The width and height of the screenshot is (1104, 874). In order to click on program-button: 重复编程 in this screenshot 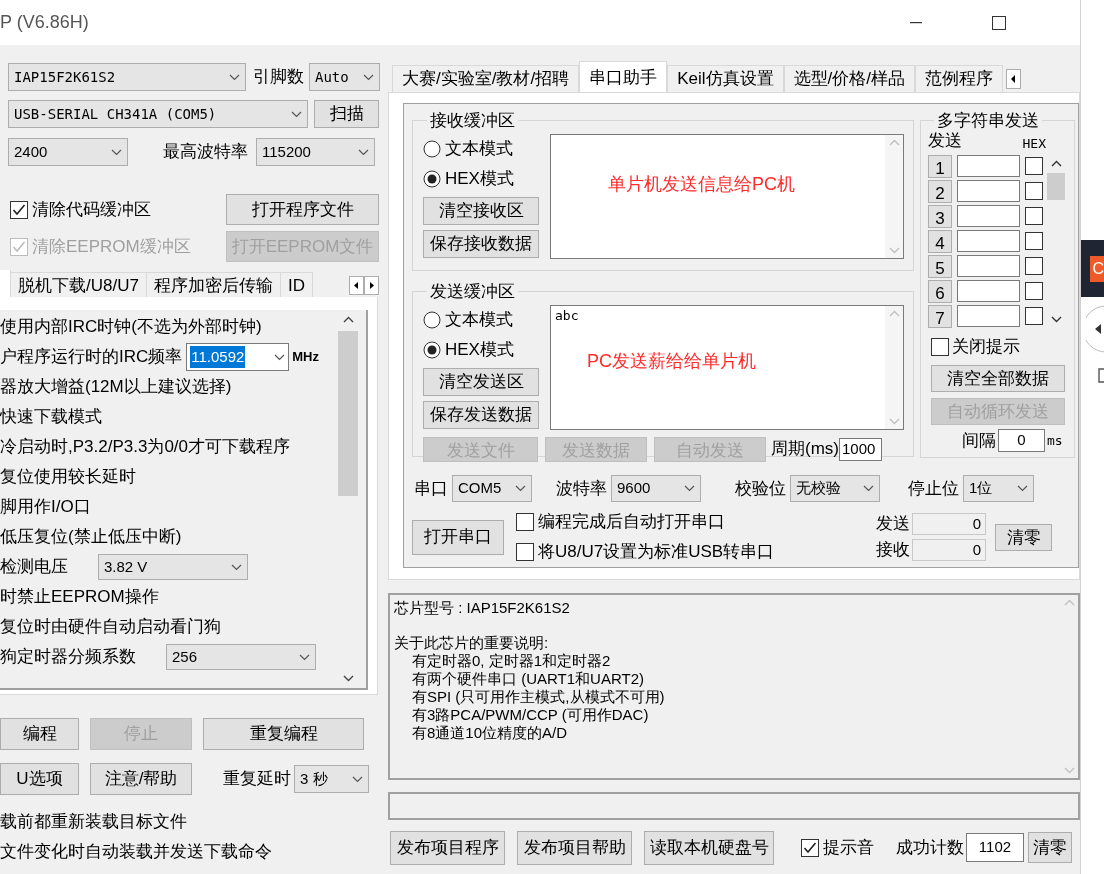, I will do `click(283, 734)`.